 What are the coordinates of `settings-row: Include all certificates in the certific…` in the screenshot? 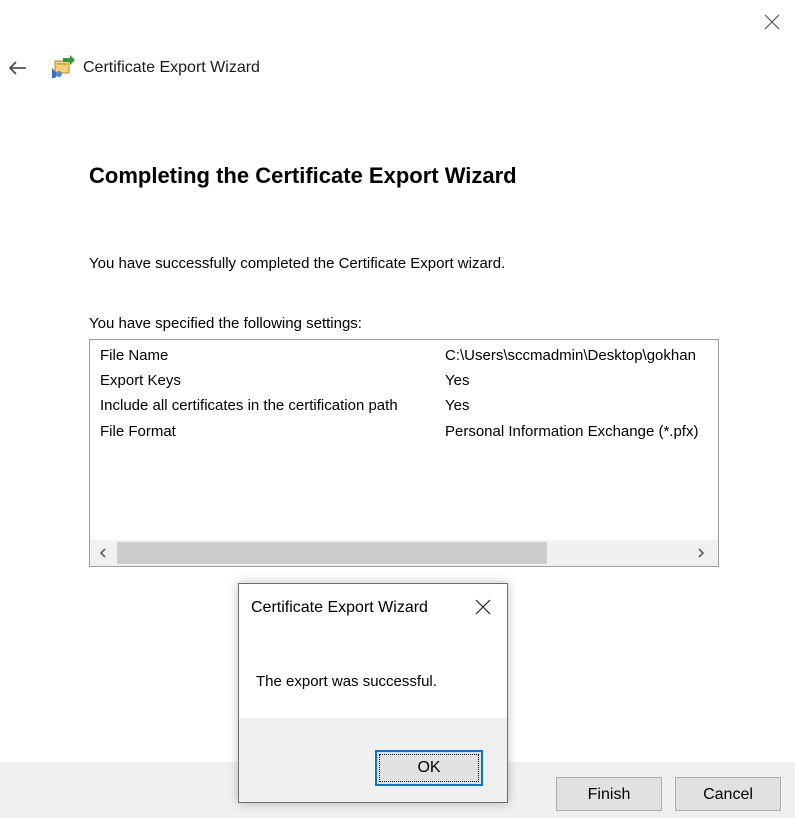 It's located at (404, 404).